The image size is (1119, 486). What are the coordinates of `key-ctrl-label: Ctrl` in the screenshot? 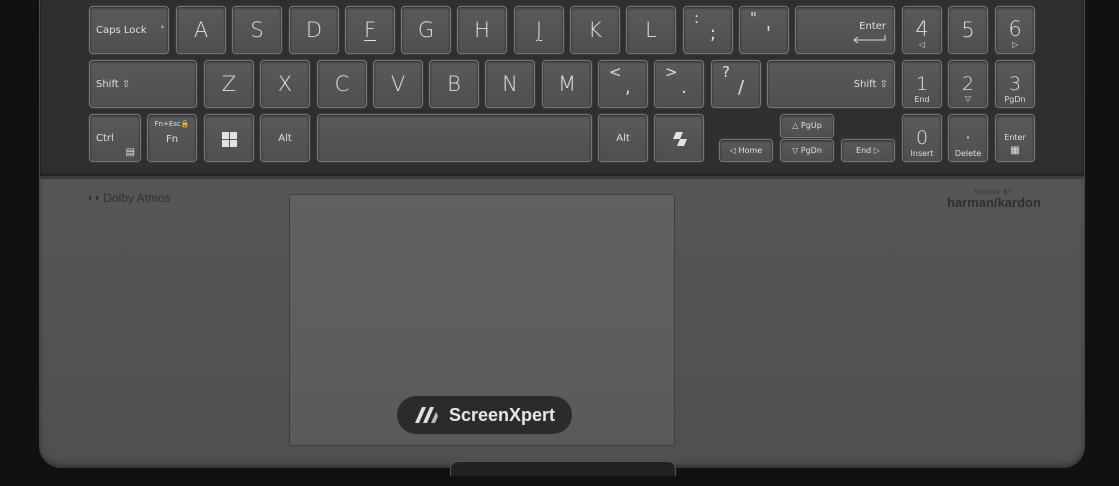 It's located at (105, 138).